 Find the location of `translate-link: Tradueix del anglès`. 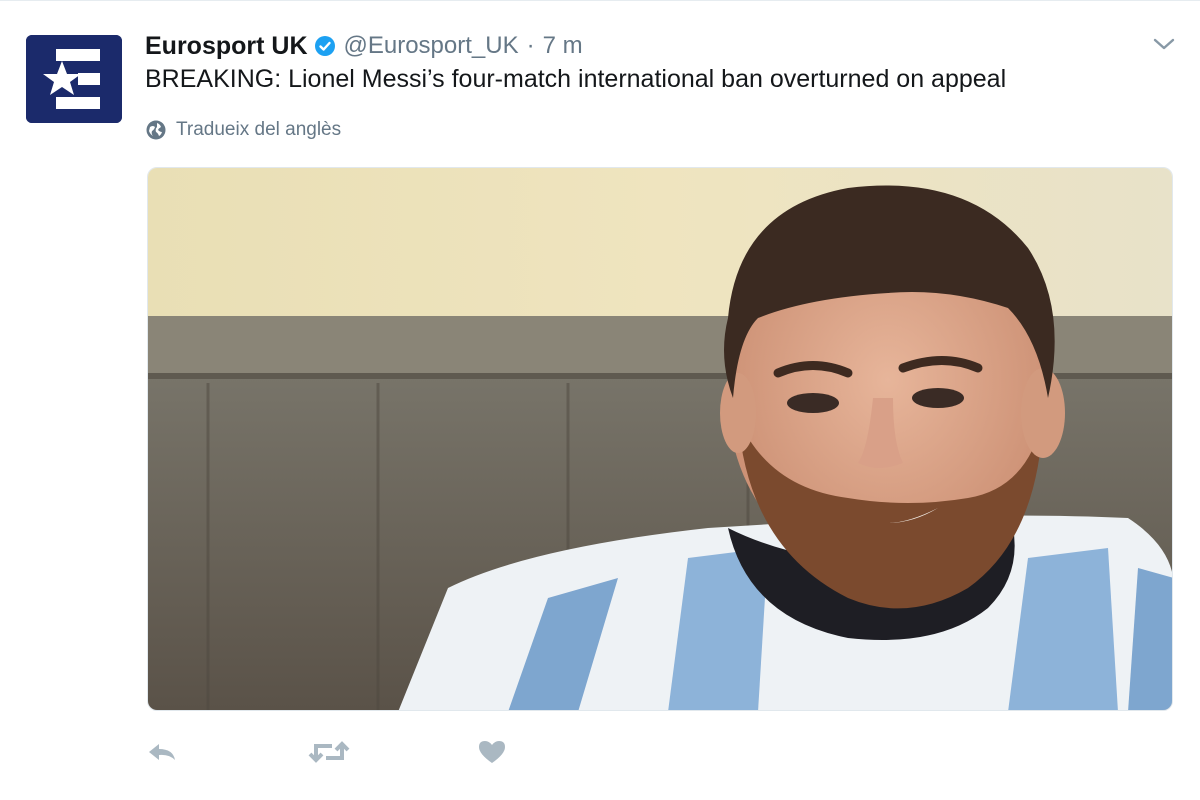

translate-link: Tradueix del anglès is located at coordinates (243, 130).